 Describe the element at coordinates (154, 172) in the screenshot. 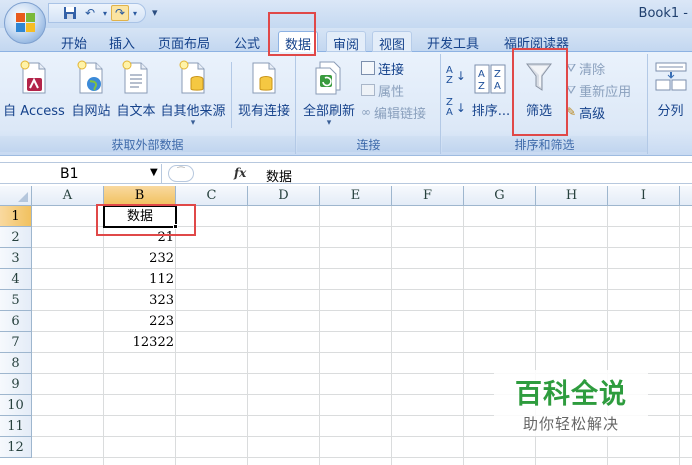

I see `chevron-down-icon: ▼` at that location.